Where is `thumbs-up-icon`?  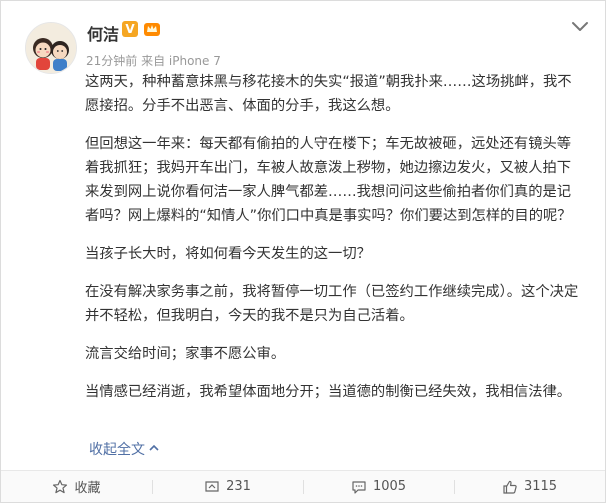 thumbs-up-icon is located at coordinates (510, 487).